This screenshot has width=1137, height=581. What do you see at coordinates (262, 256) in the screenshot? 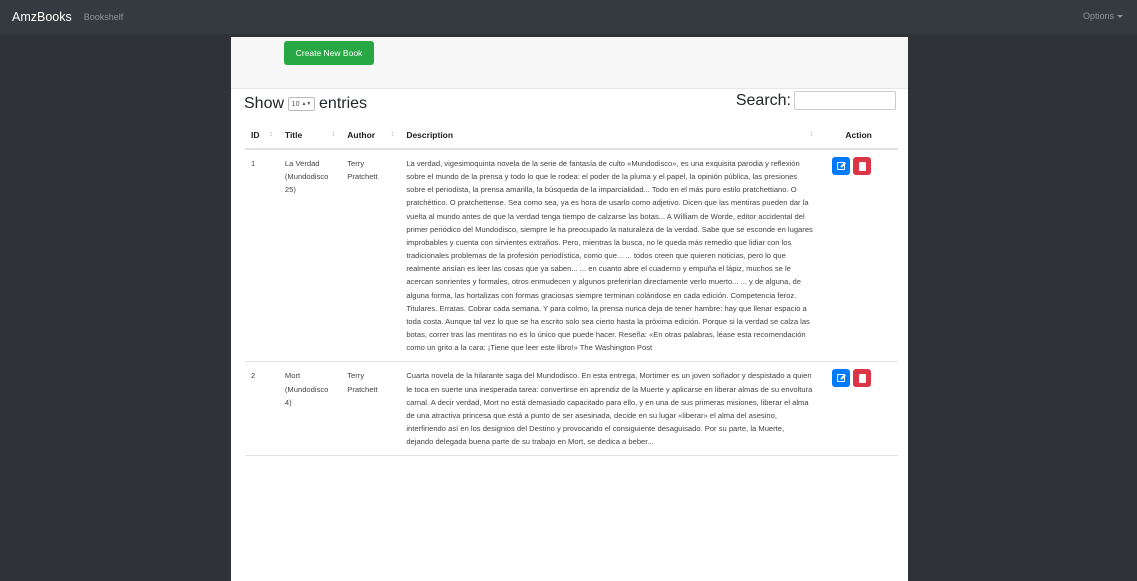
I see `cell-id: 1` at bounding box center [262, 256].